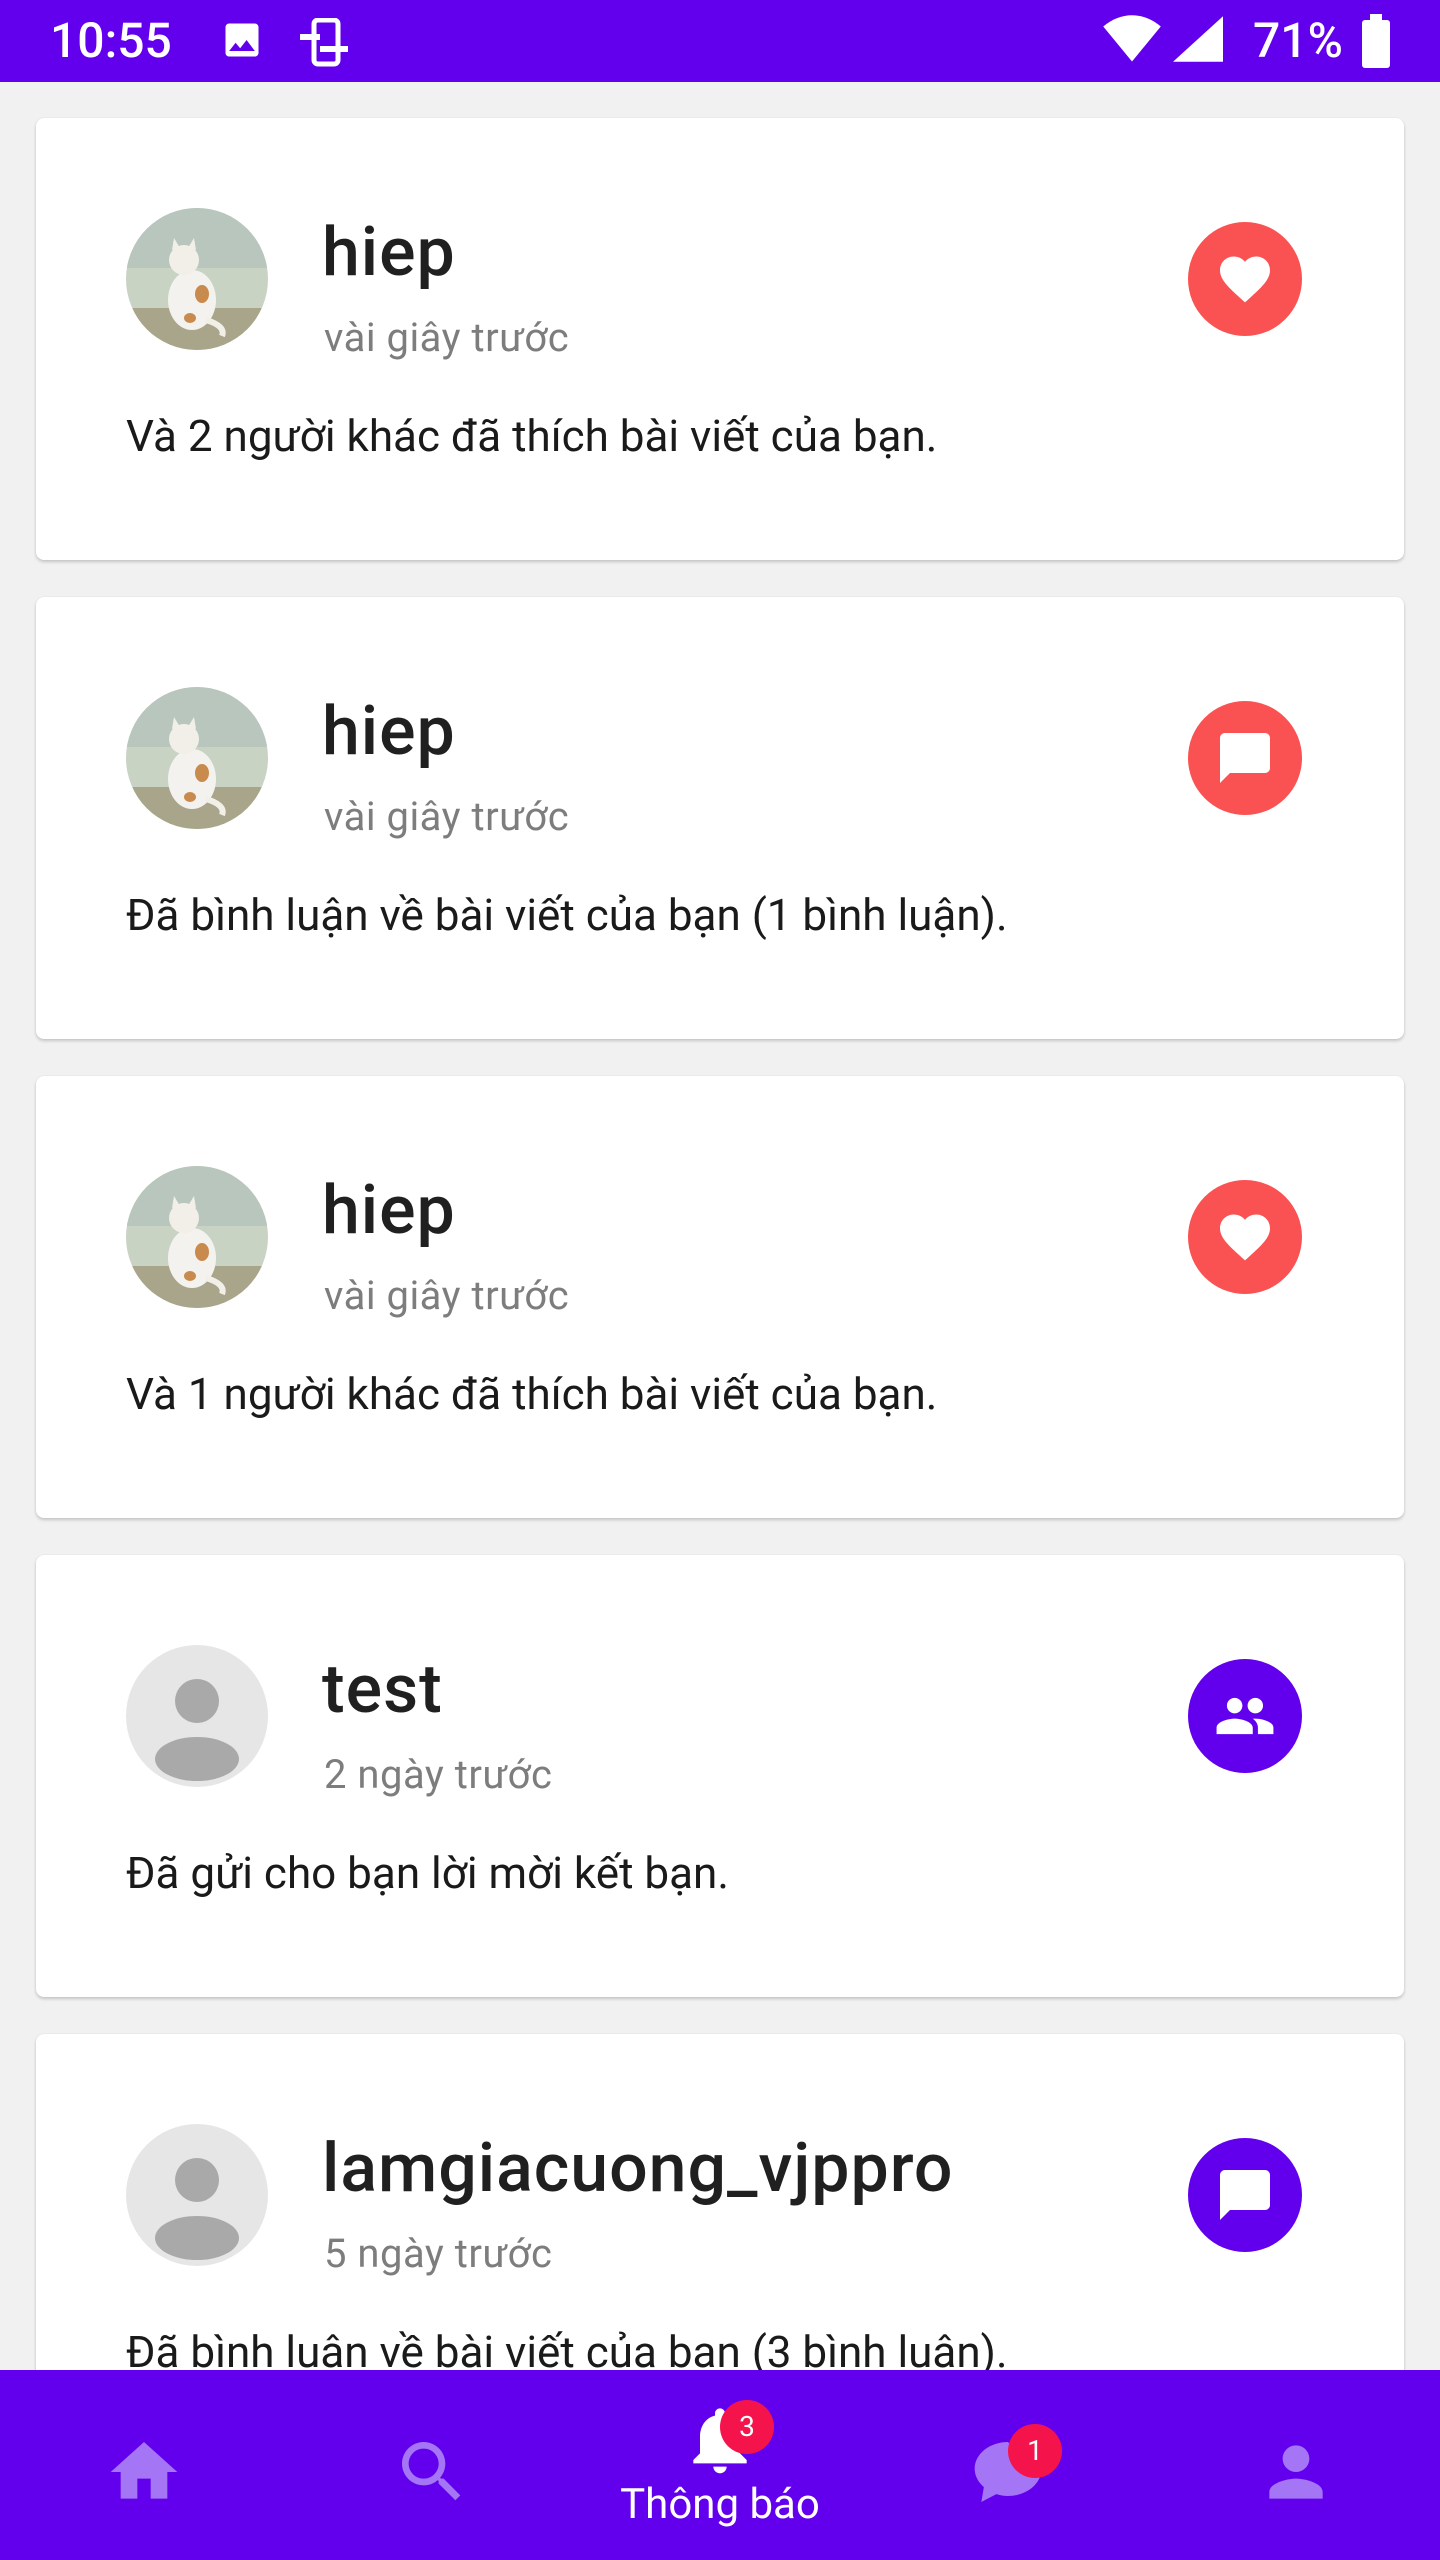 The width and height of the screenshot is (1440, 2560). I want to click on svg-text: x, so click(1146, 23).